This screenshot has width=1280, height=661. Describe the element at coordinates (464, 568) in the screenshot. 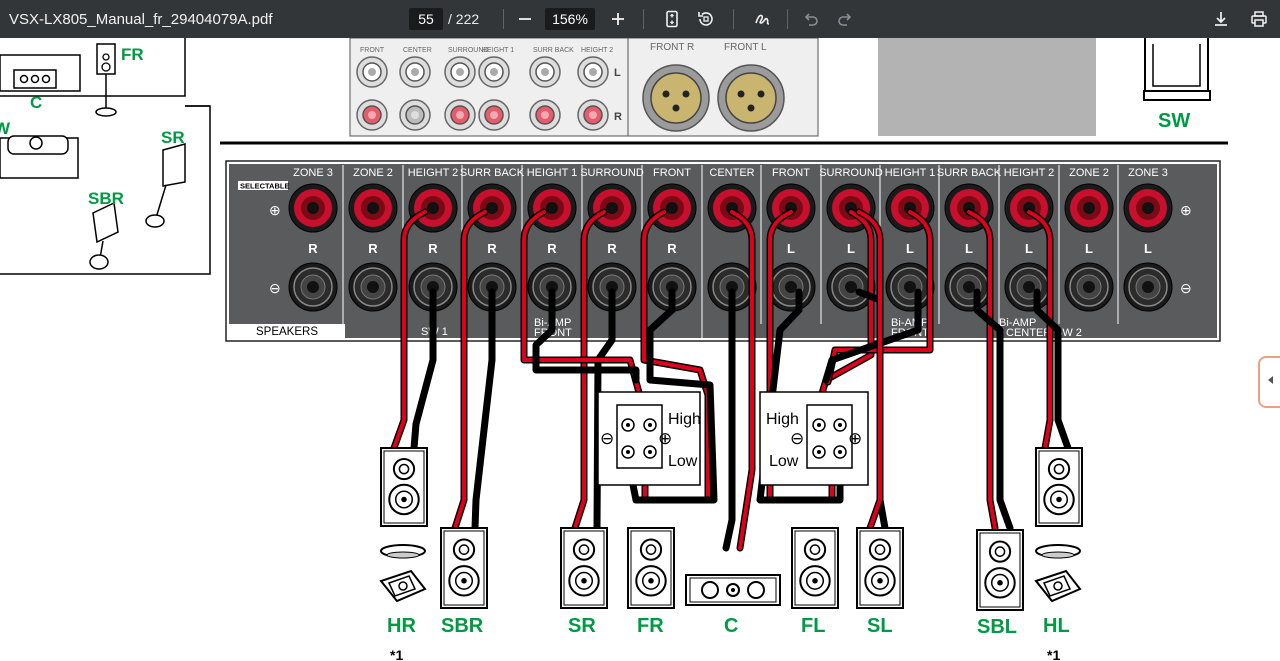

I see `speaker-sbr` at that location.